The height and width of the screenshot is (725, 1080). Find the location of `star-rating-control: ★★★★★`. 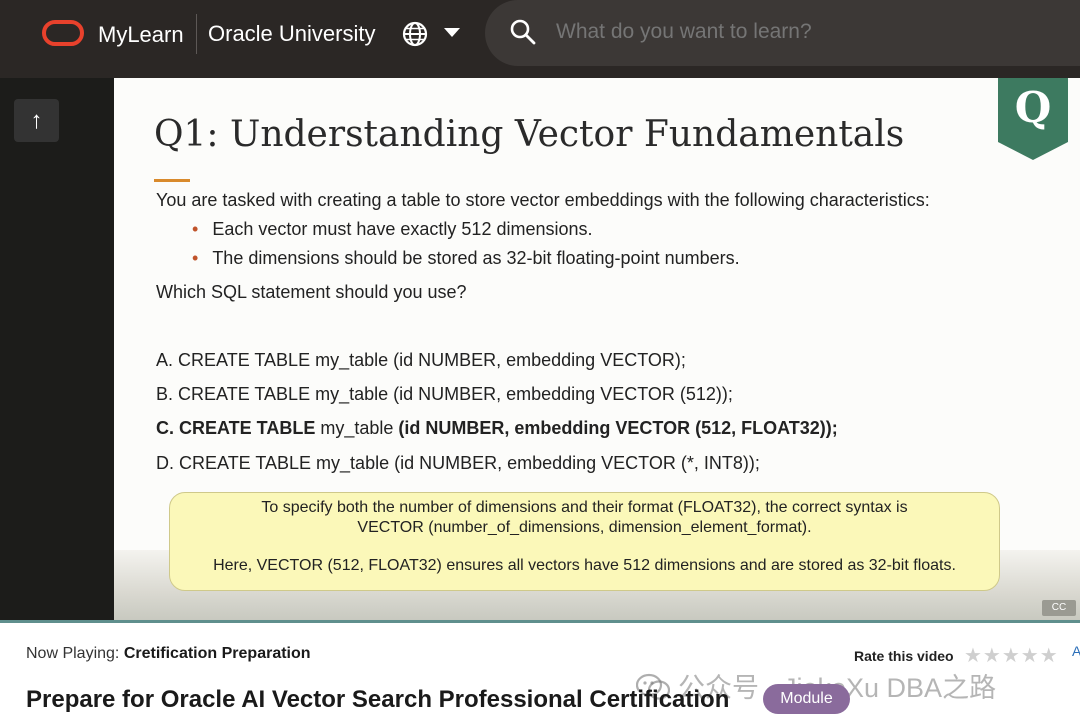

star-rating-control: ★★★★★ is located at coordinates (1011, 655).